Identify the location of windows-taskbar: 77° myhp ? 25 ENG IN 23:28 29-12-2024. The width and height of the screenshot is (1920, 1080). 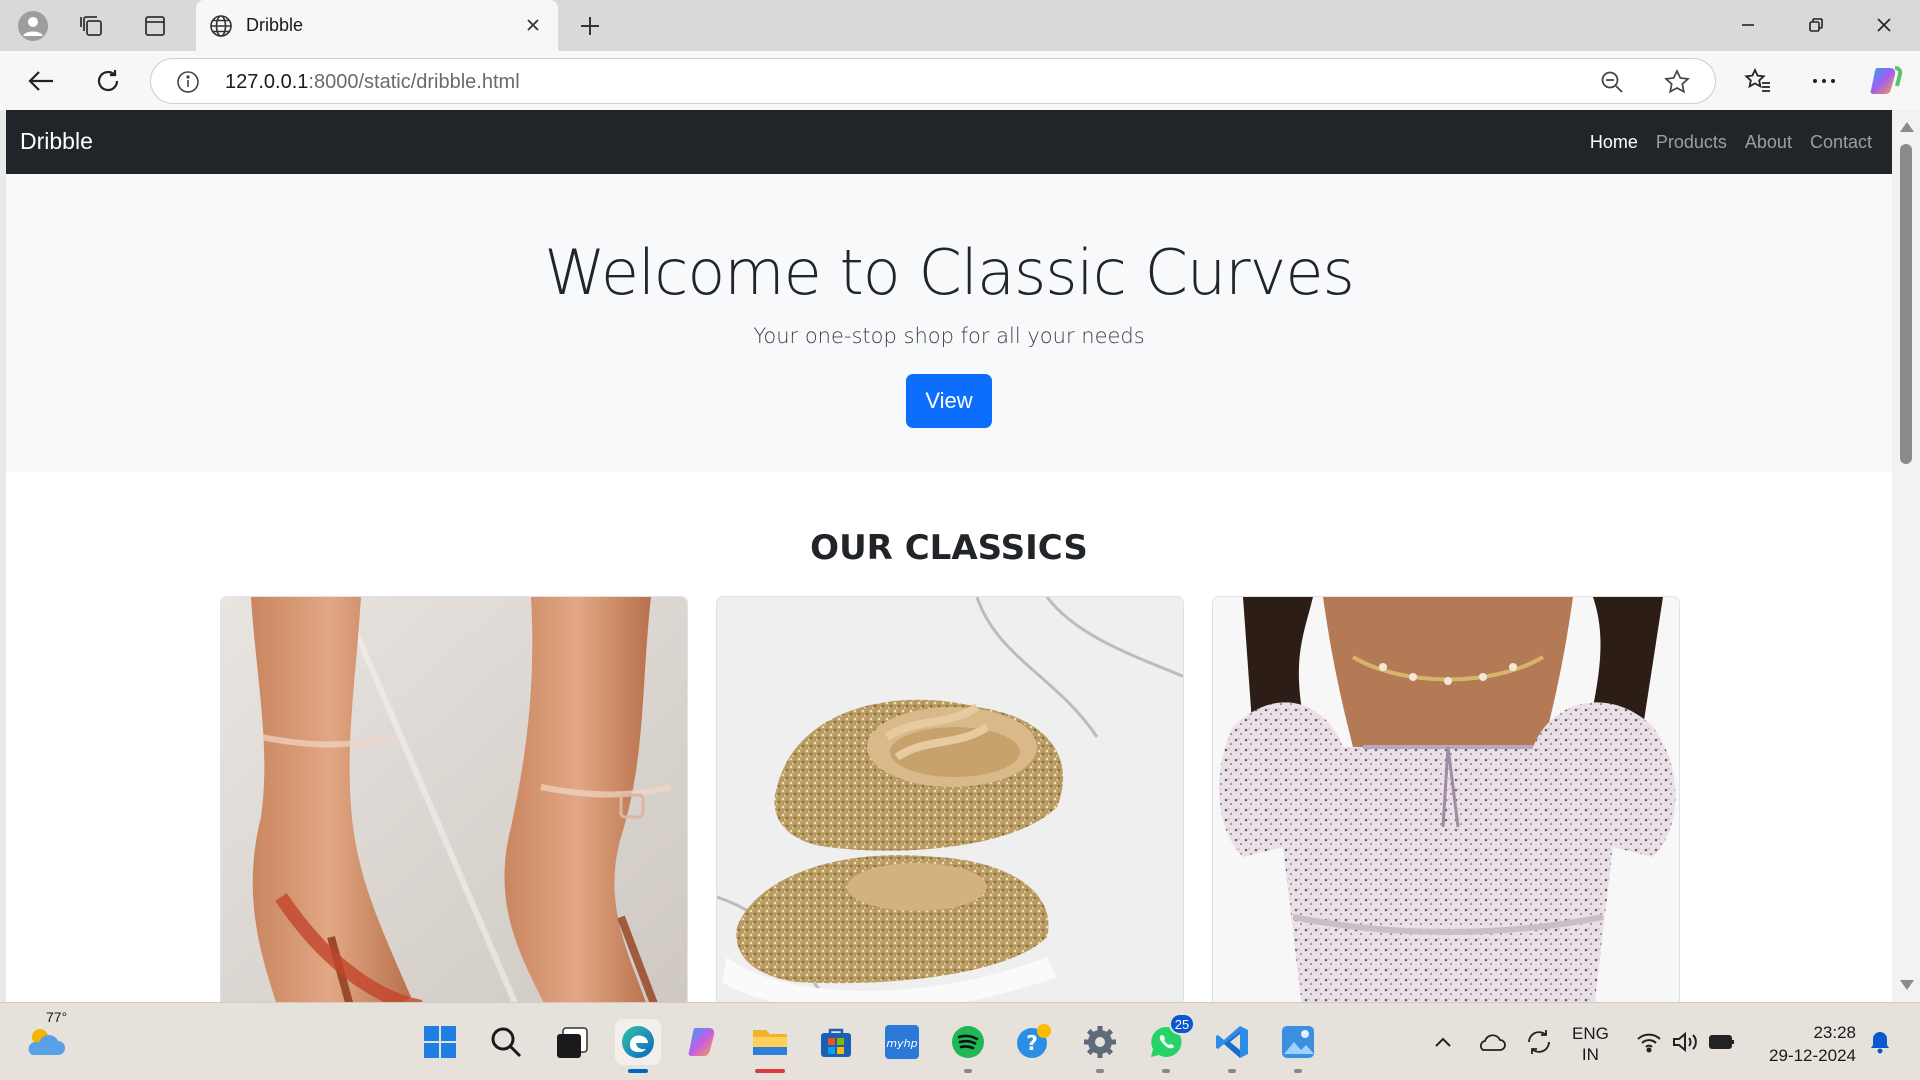
(960, 1041).